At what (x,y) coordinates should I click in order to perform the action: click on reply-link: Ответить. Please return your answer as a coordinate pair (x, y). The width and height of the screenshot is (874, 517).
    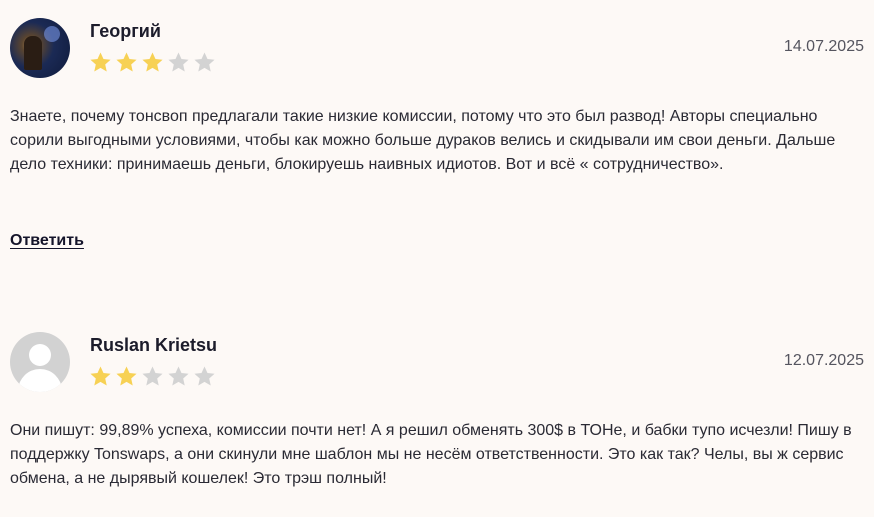
    Looking at the image, I should click on (47, 241).